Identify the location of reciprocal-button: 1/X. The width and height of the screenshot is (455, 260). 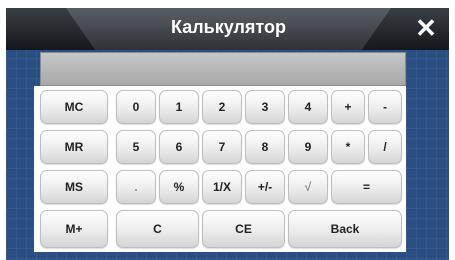
(222, 187).